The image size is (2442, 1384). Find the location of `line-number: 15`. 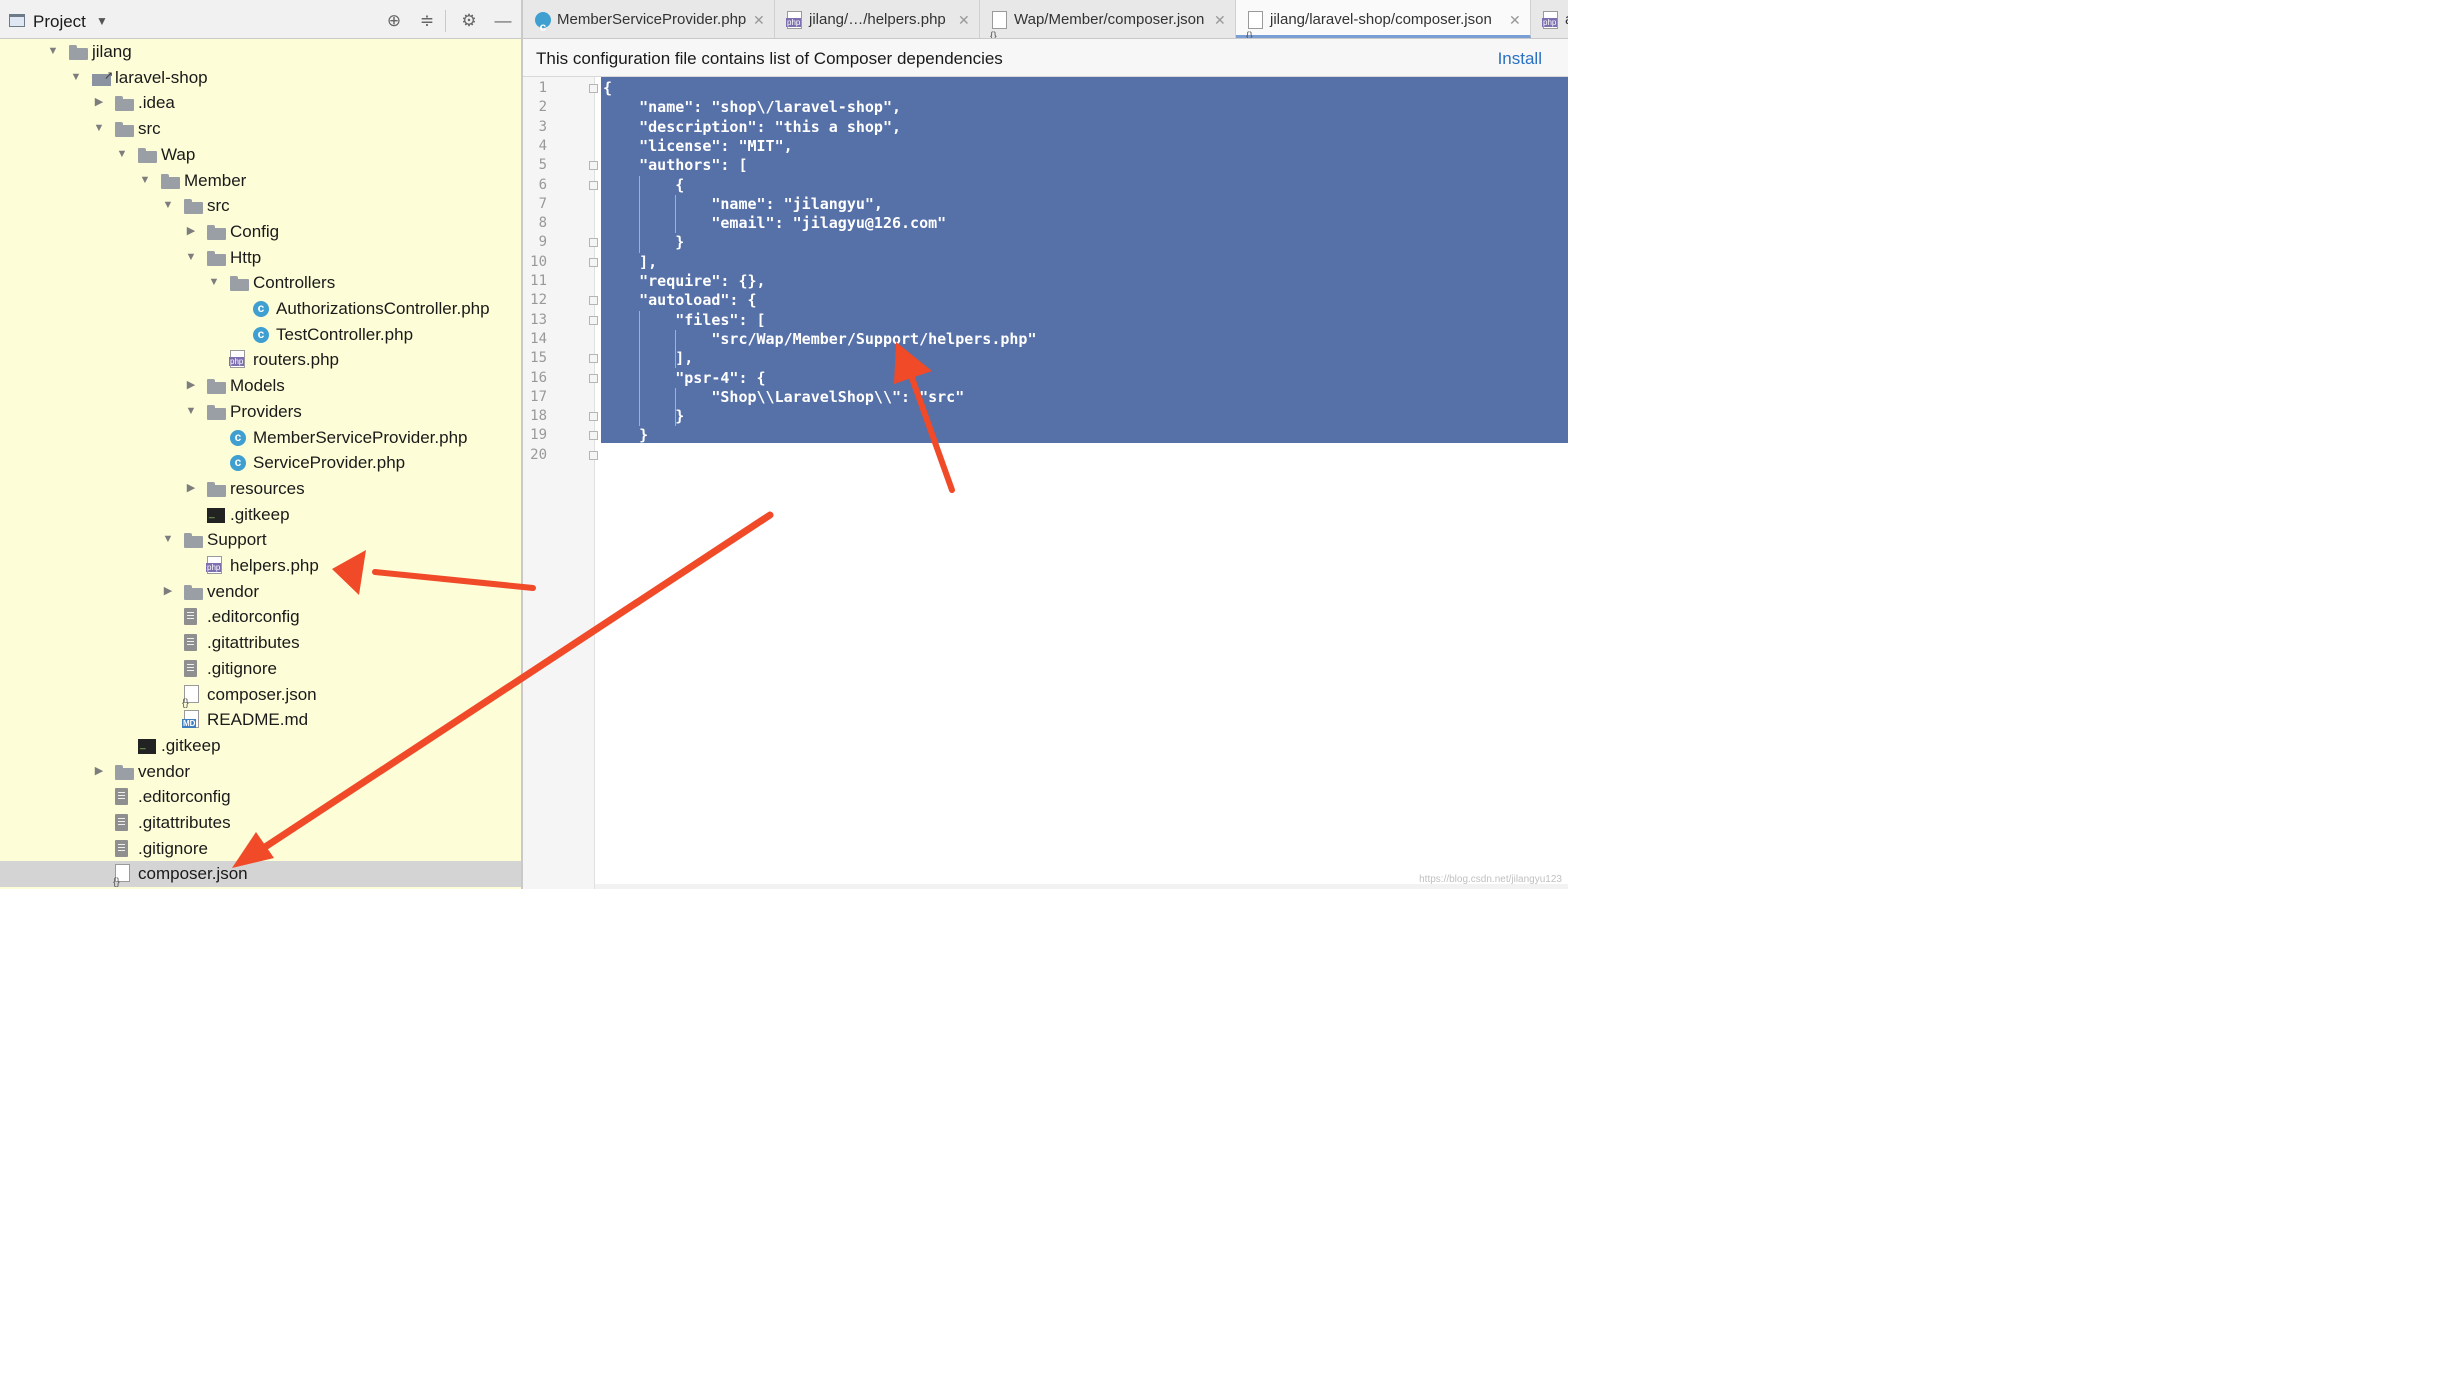

line-number: 15 is located at coordinates (538, 358).